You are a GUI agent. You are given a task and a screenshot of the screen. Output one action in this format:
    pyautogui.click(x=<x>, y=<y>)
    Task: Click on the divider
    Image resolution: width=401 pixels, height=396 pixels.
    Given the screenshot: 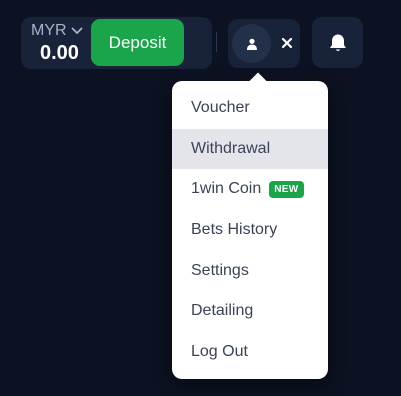 What is the action you would take?
    pyautogui.click(x=216, y=42)
    